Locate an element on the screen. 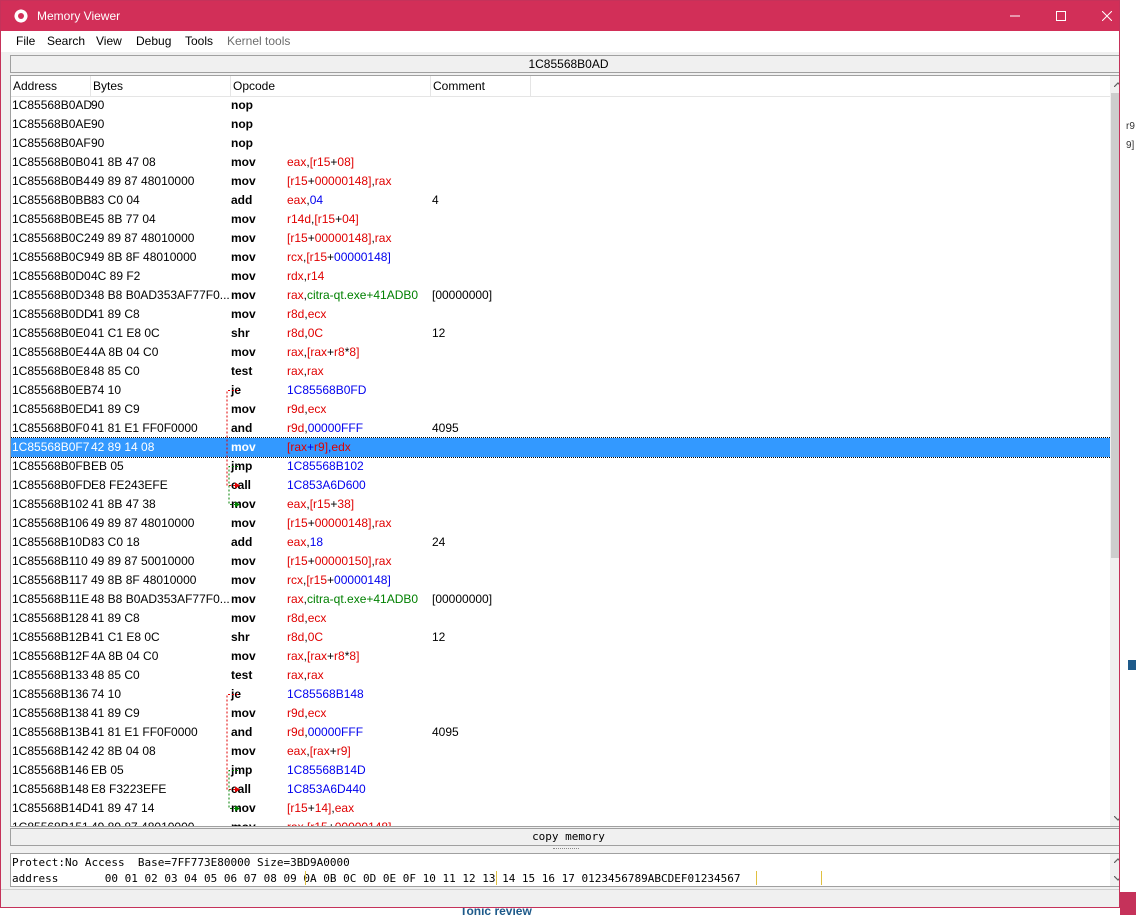  disassembler-header: Address Bytes Opcode Comment is located at coordinates (561, 86).